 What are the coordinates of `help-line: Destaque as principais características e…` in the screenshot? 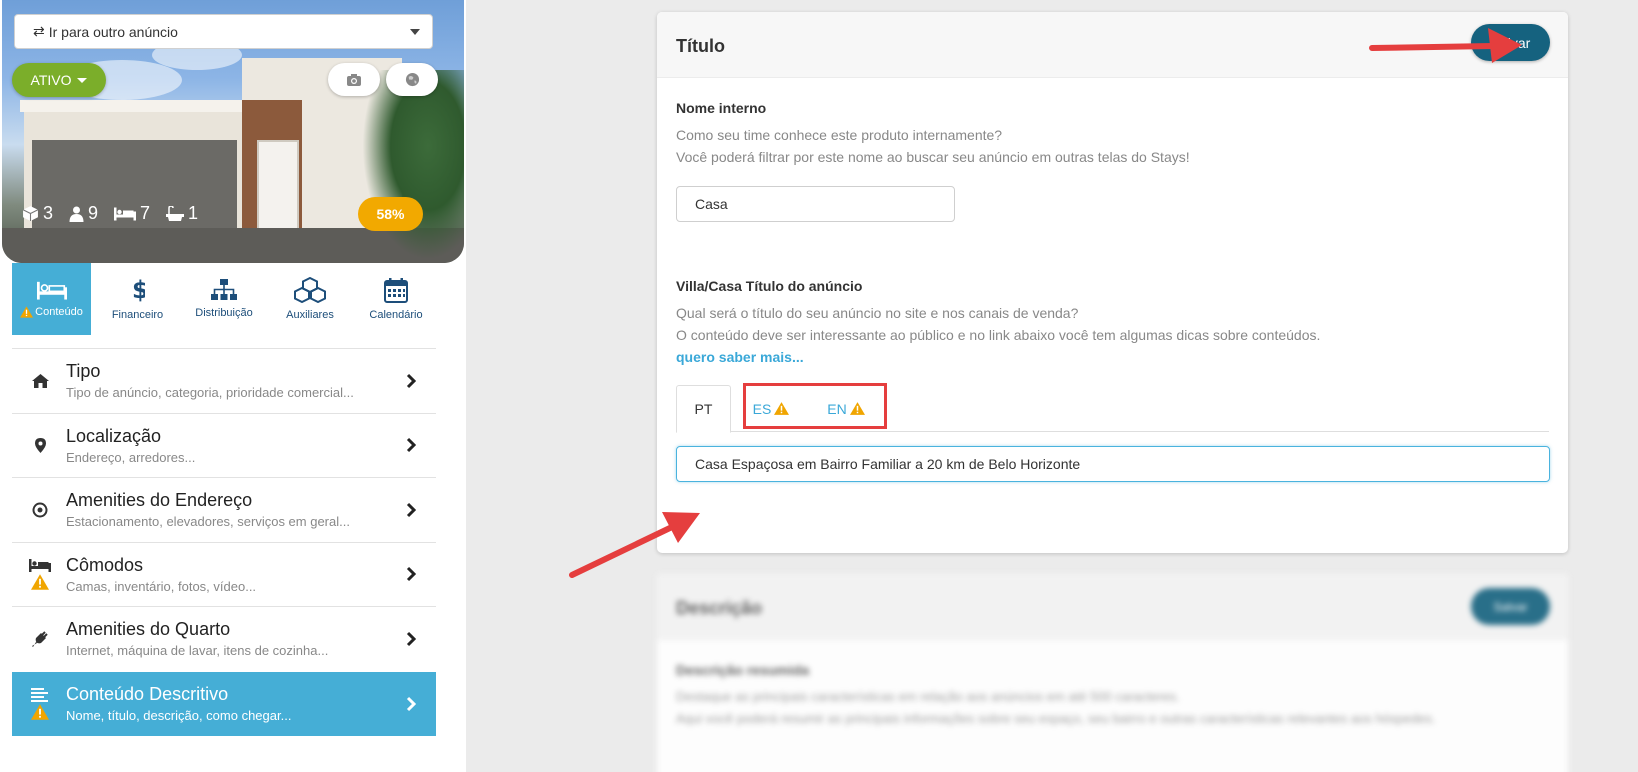 It's located at (928, 696).